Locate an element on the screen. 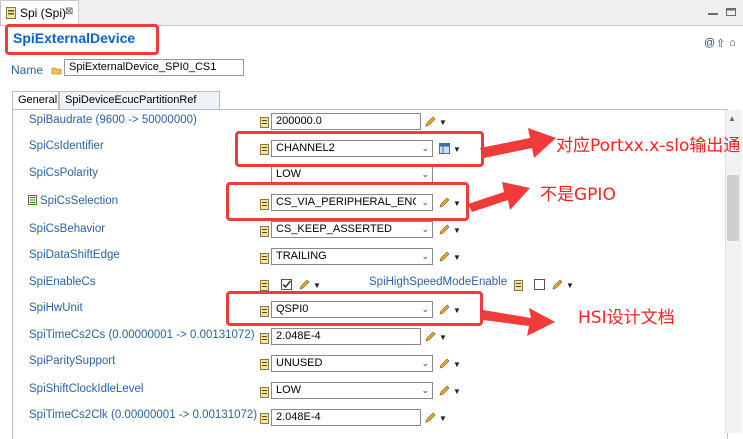  annotation-note-1: 对应Portxx.x-slo输出通 is located at coordinates (648, 146).